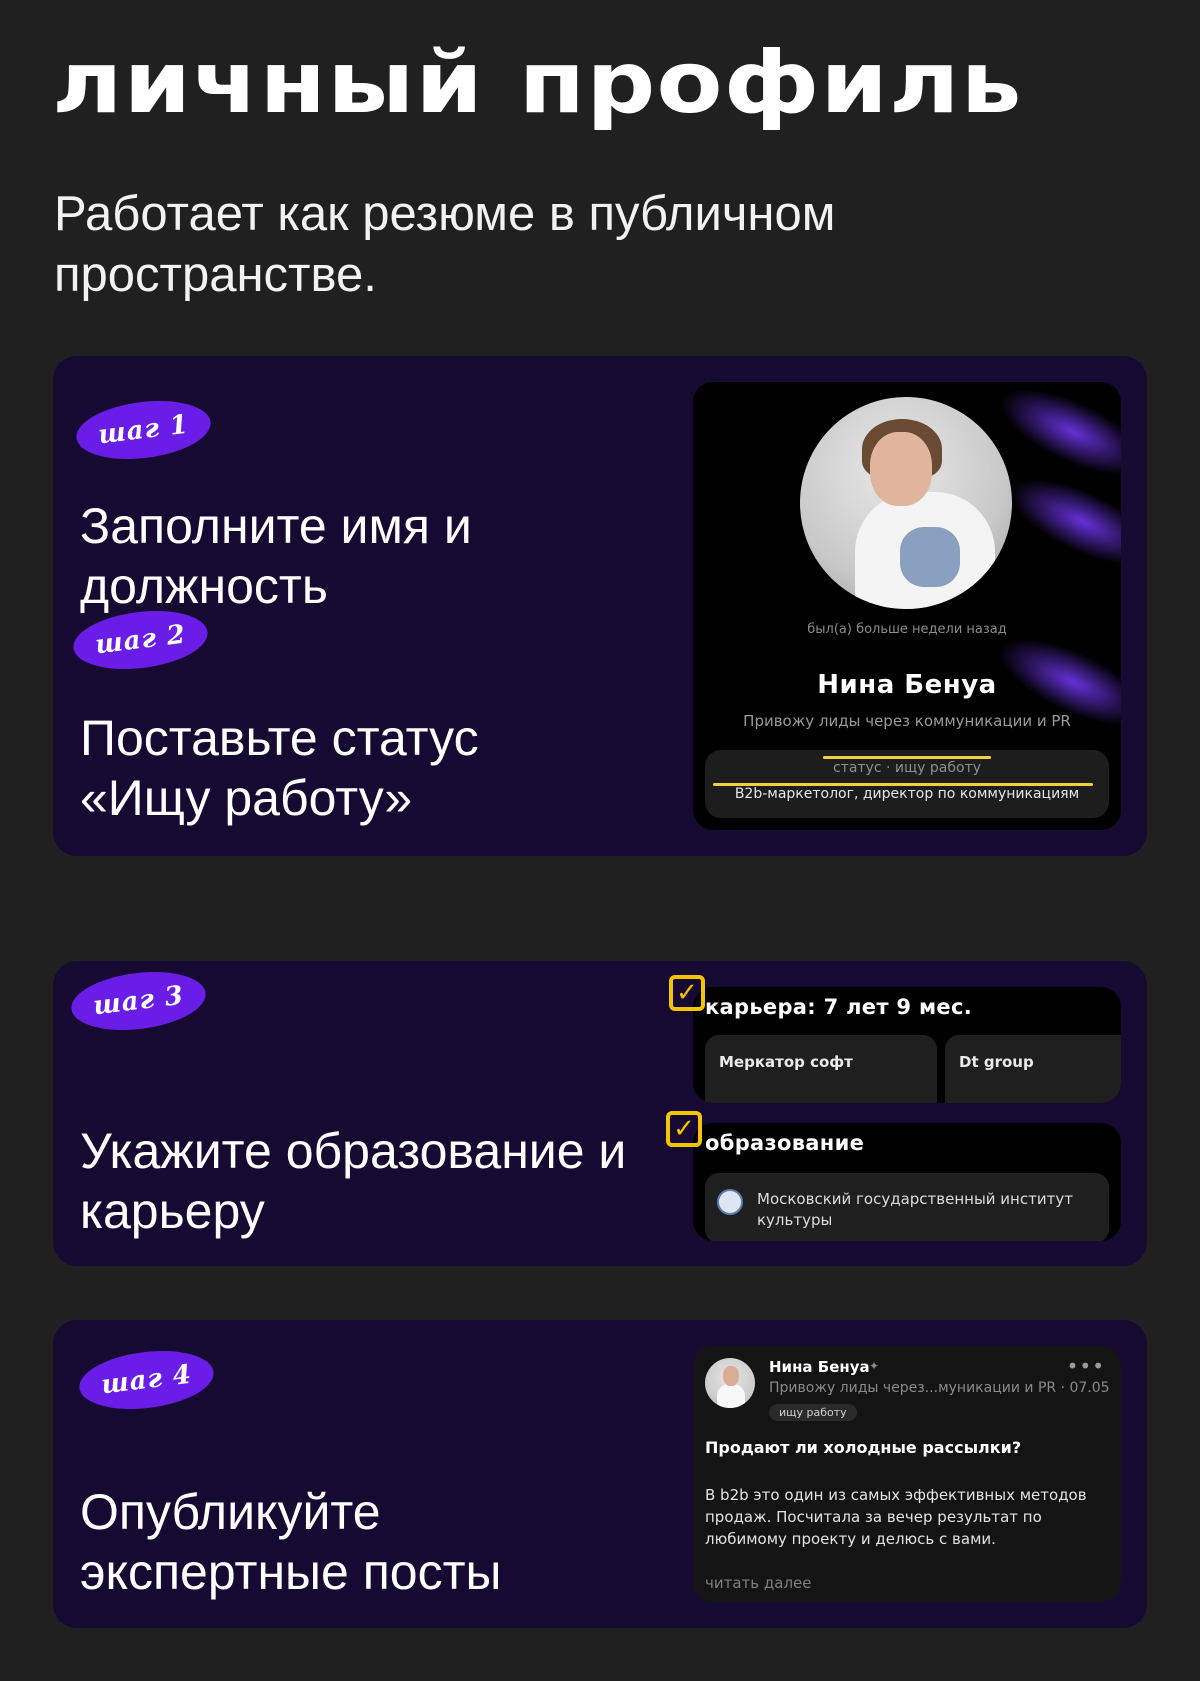 Image resolution: width=1200 pixels, height=1681 pixels. Describe the element at coordinates (813, 1412) in the screenshot. I see `post-status-tag: ищу работу` at that location.